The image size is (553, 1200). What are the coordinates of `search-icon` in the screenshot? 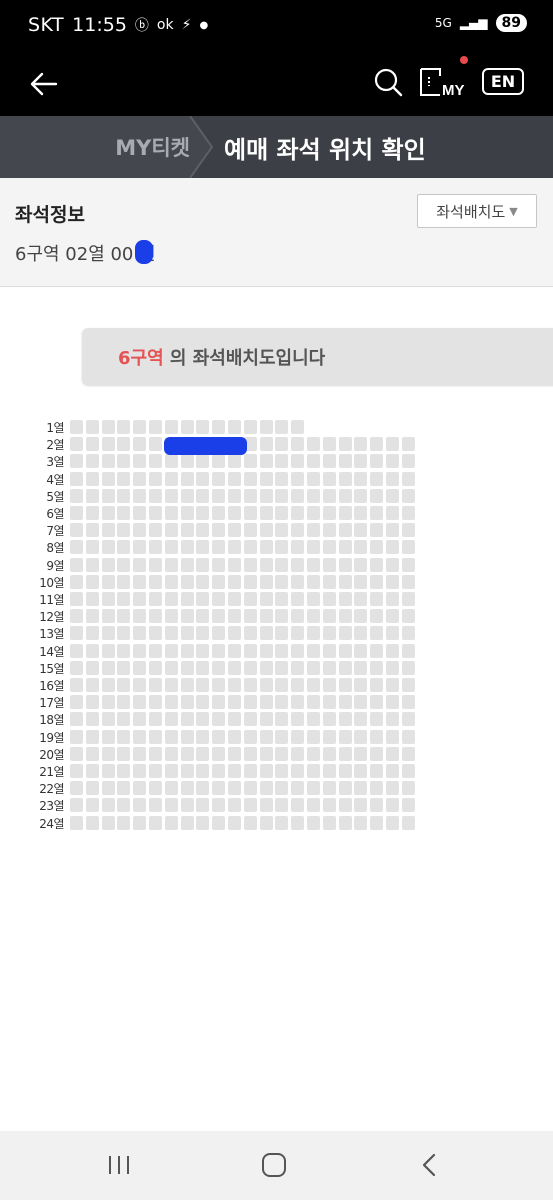 It's located at (388, 82).